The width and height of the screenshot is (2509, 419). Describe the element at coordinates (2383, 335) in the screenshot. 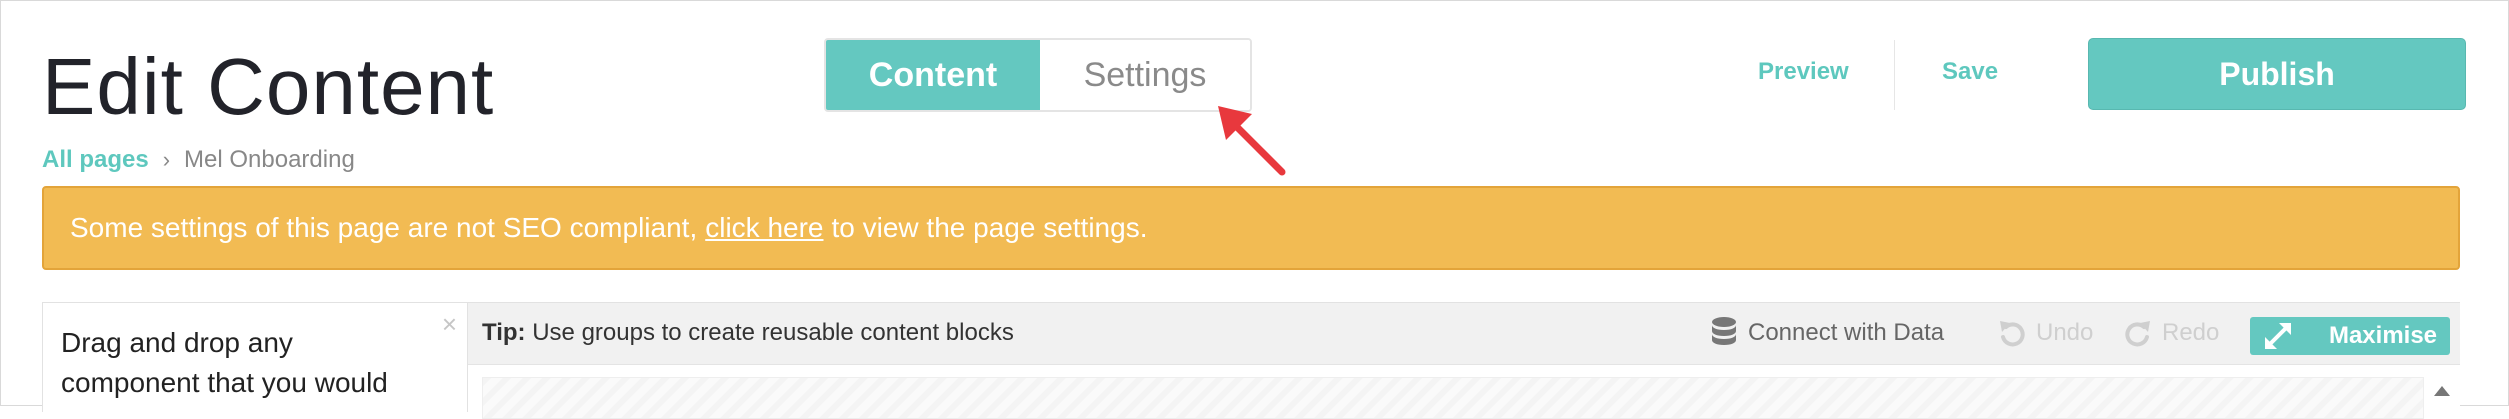

I see `maximise-label: Maximise` at that location.